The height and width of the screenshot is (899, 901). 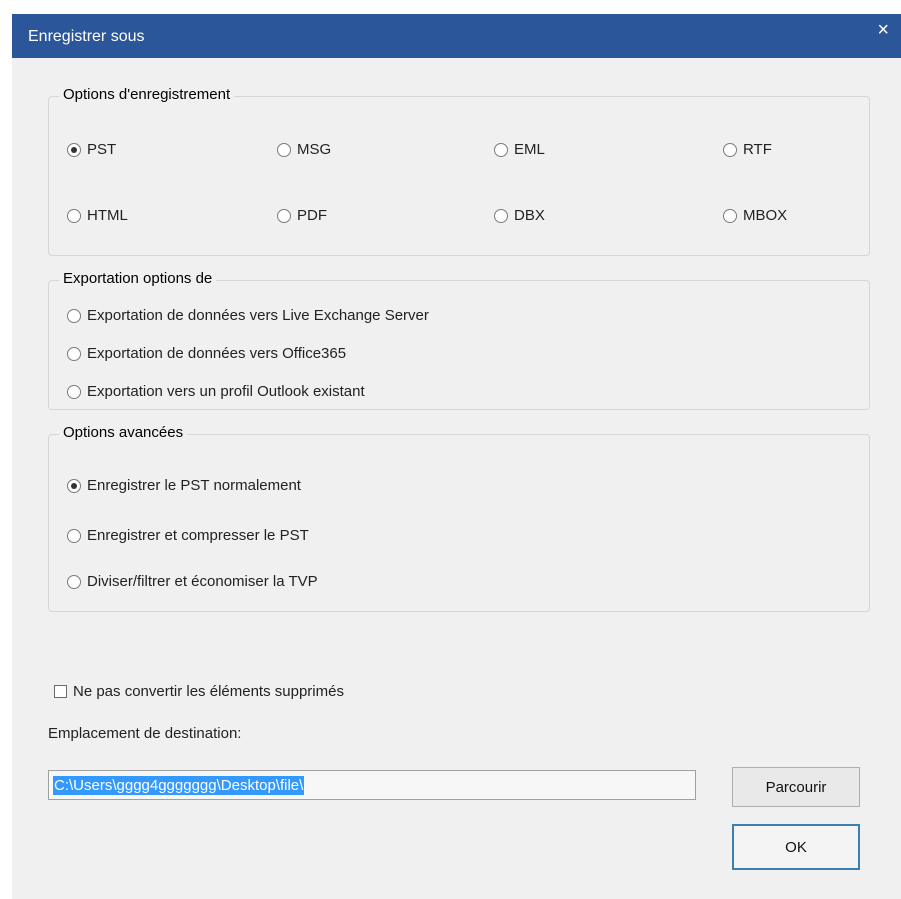 I want to click on radio-export-office365: Exportation de données vers Office365, so click(x=206, y=353).